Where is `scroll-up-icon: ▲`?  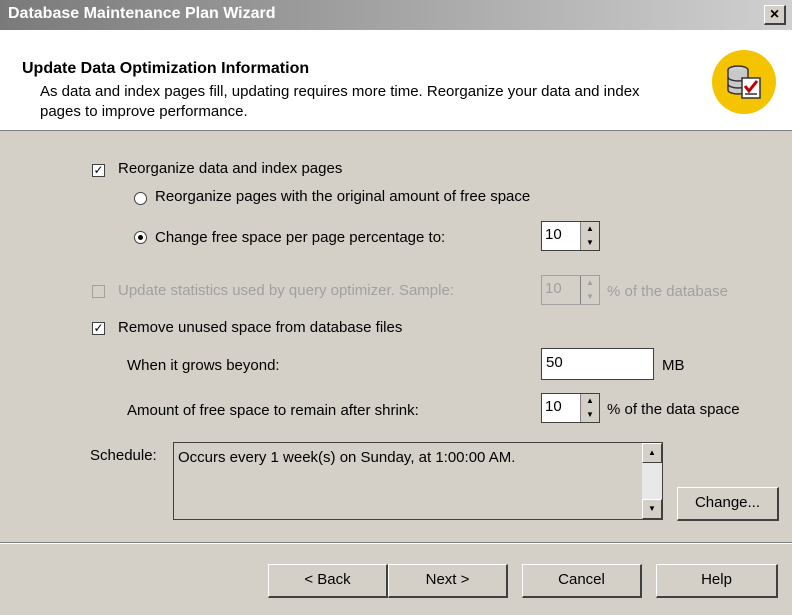 scroll-up-icon: ▲ is located at coordinates (652, 453).